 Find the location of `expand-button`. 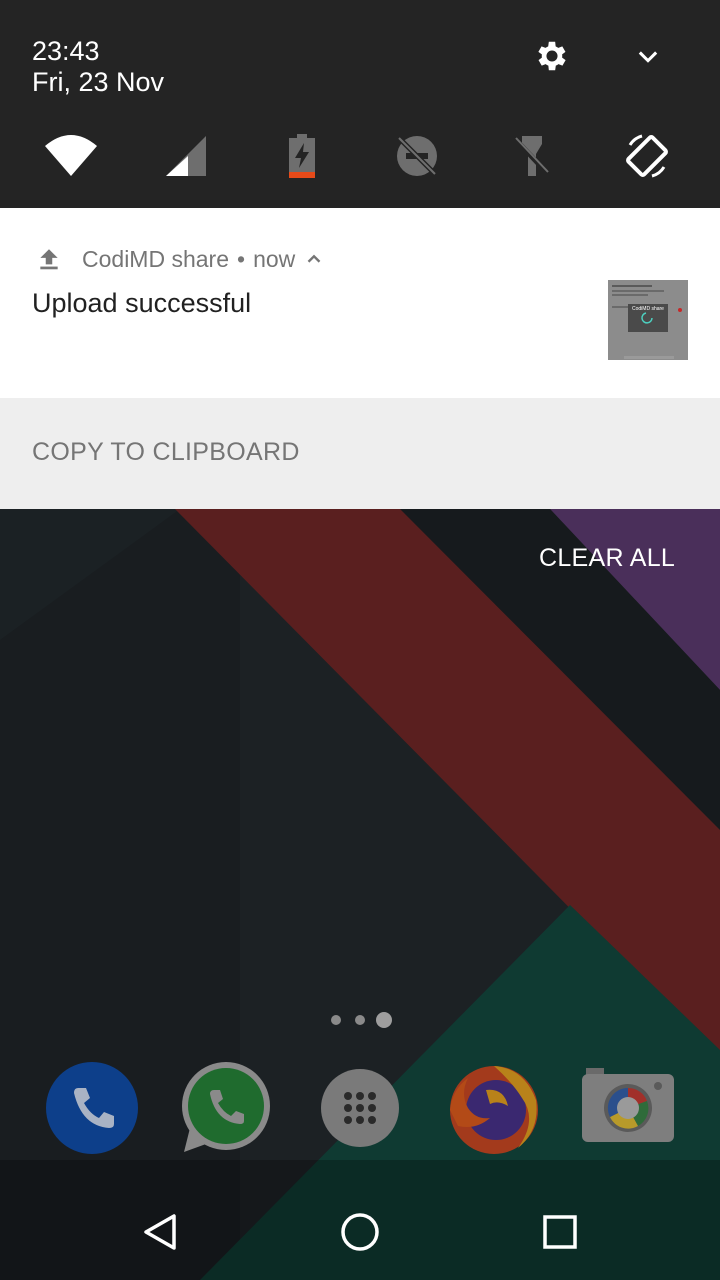

expand-button is located at coordinates (648, 56).